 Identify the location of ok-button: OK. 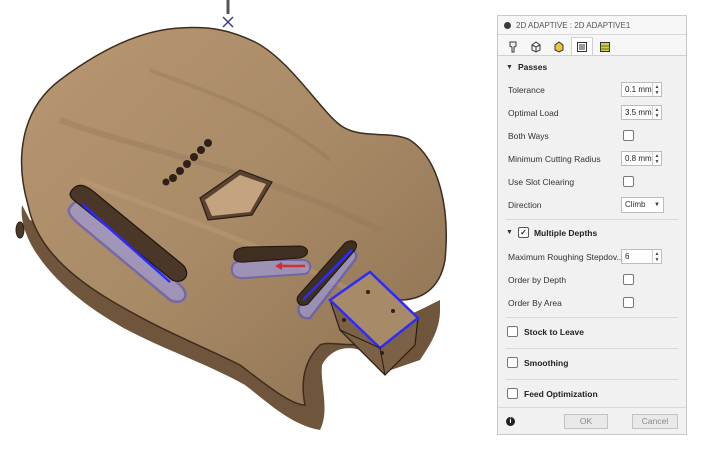
(586, 421).